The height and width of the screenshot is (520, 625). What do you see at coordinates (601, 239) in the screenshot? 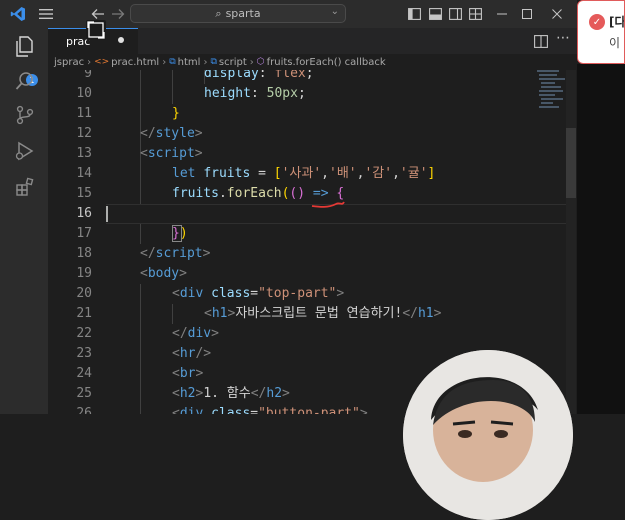
I see `desktop-background` at bounding box center [601, 239].